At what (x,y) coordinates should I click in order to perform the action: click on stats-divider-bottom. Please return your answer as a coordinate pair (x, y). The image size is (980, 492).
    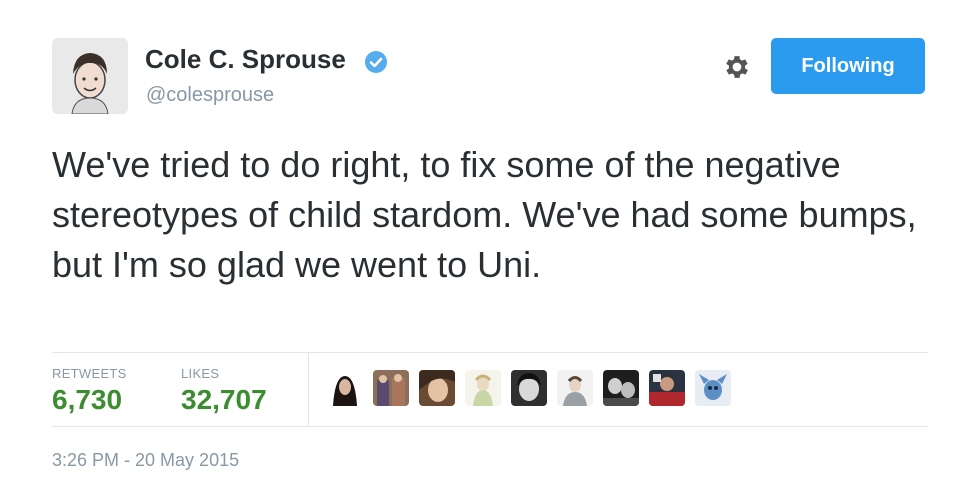
    Looking at the image, I should click on (490, 426).